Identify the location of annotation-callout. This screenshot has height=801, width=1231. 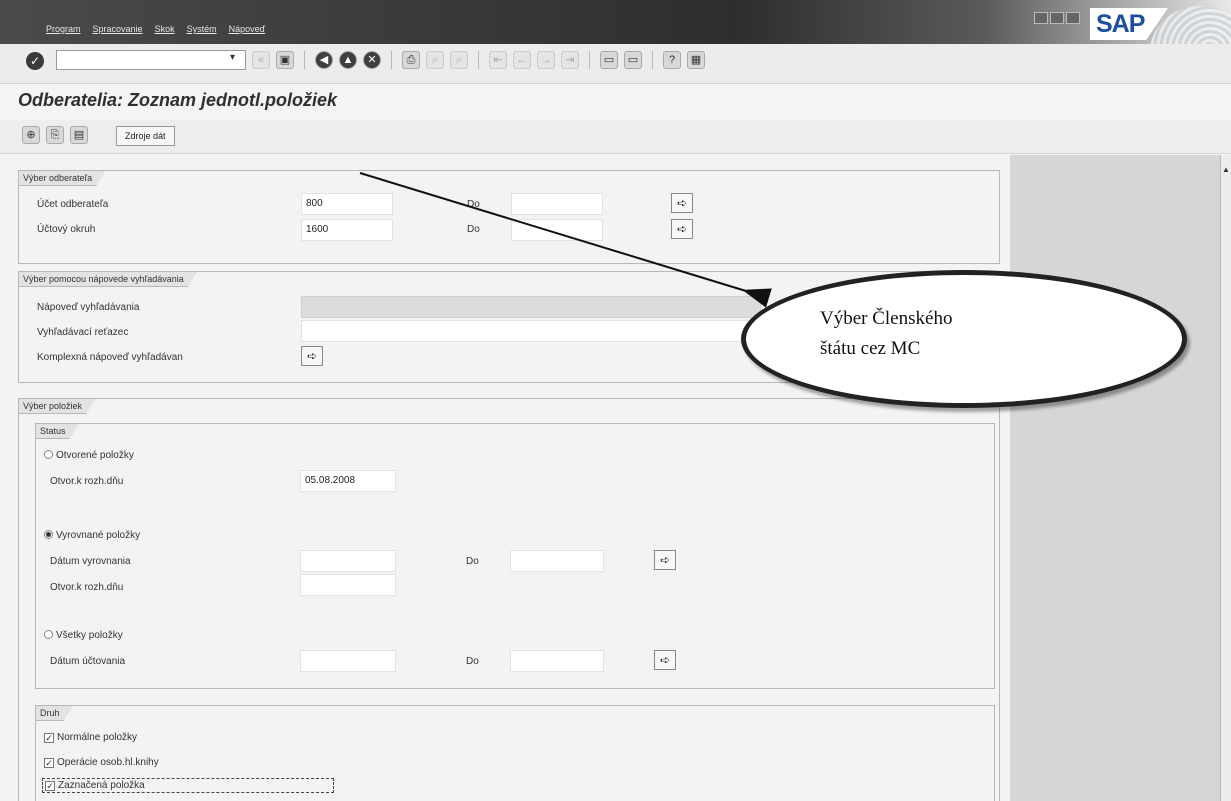
(964, 339).